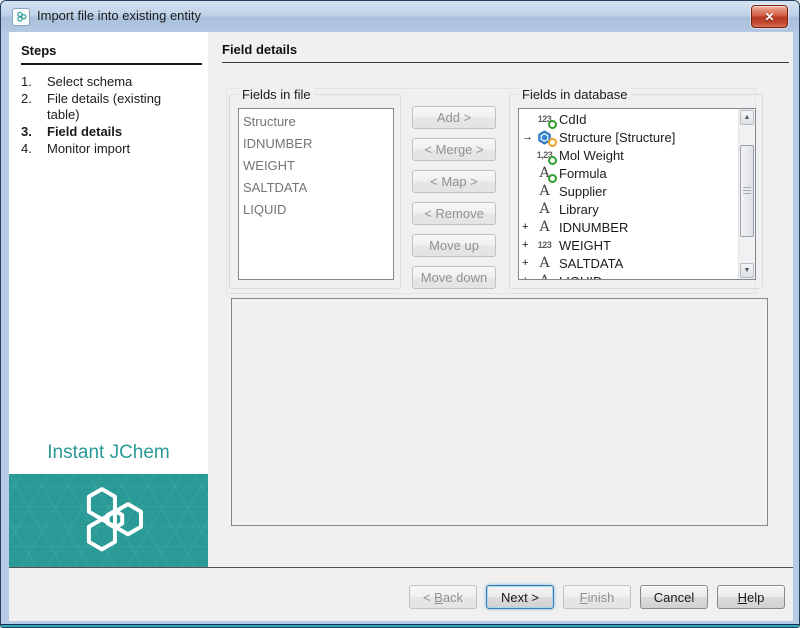 The image size is (800, 628). Describe the element at coordinates (674, 597) in the screenshot. I see `cancel-button: Cancel` at that location.